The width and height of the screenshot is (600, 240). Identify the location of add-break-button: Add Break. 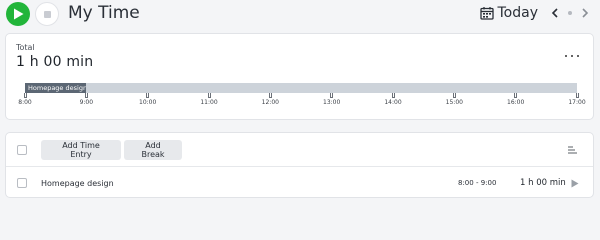
(153, 150).